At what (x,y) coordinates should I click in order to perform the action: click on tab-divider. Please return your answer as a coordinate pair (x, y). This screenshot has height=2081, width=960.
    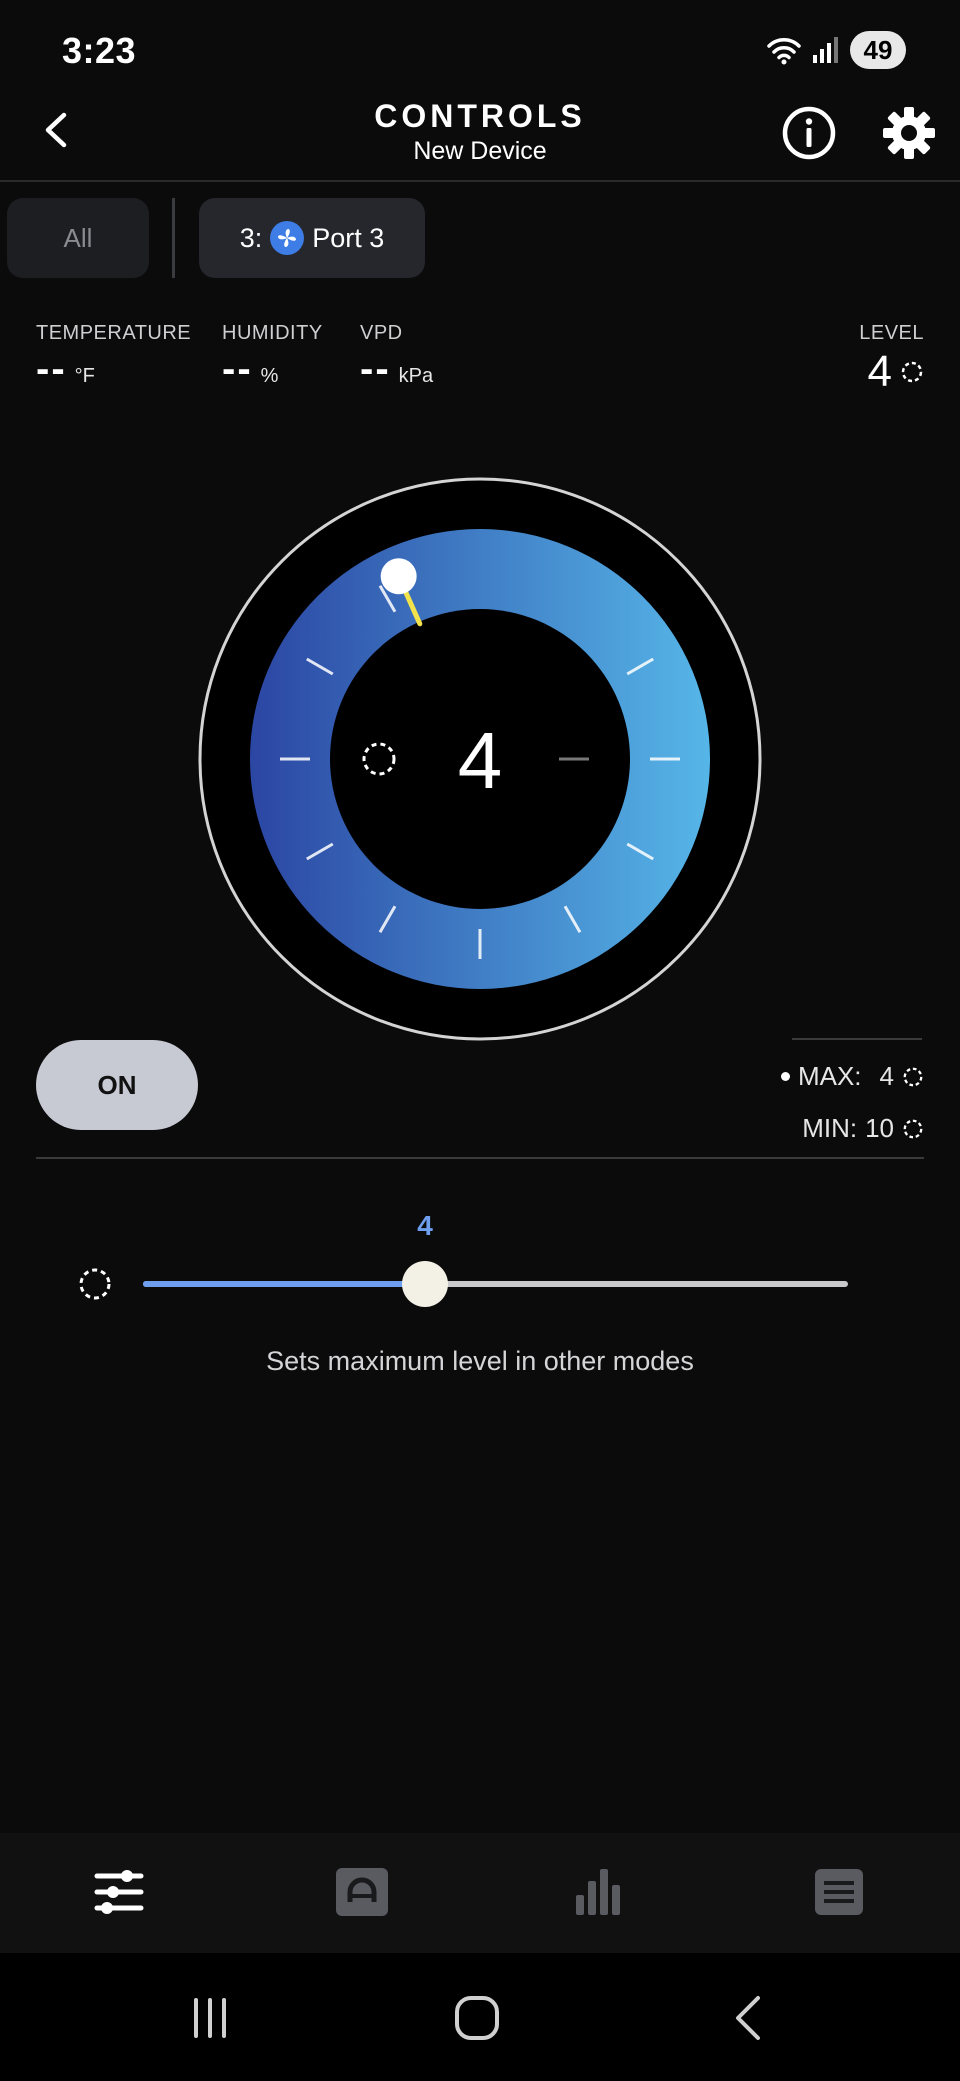
    Looking at the image, I should click on (173, 238).